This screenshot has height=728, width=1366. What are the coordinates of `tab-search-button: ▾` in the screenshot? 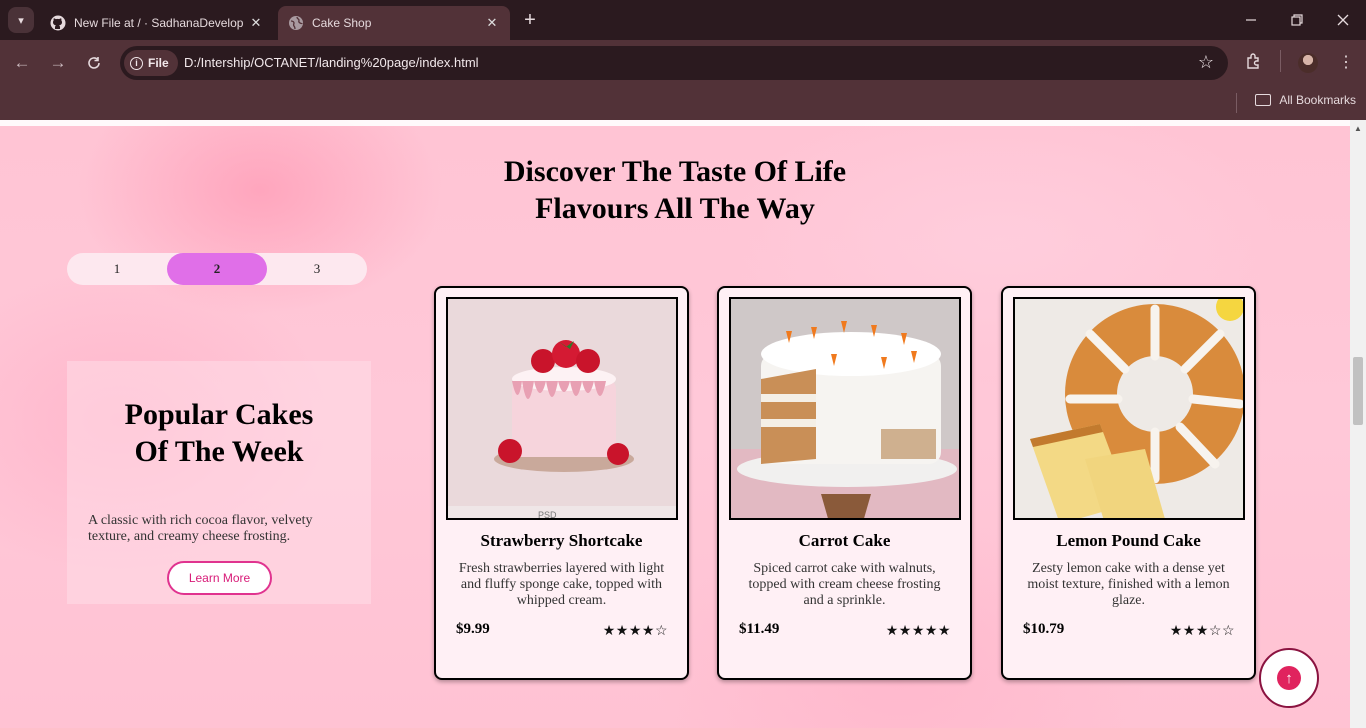 It's located at (21, 20).